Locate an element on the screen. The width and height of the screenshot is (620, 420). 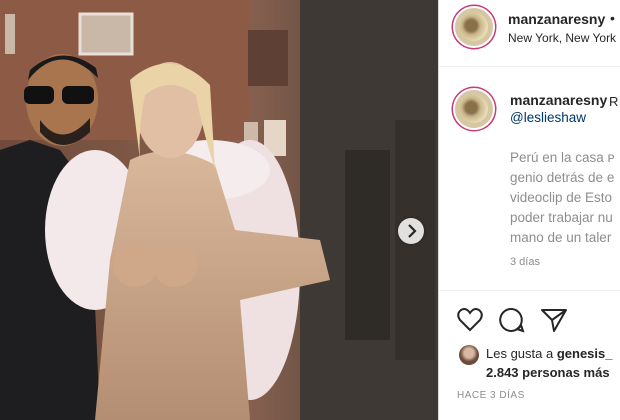
chevron-right-icon is located at coordinates (412, 231).